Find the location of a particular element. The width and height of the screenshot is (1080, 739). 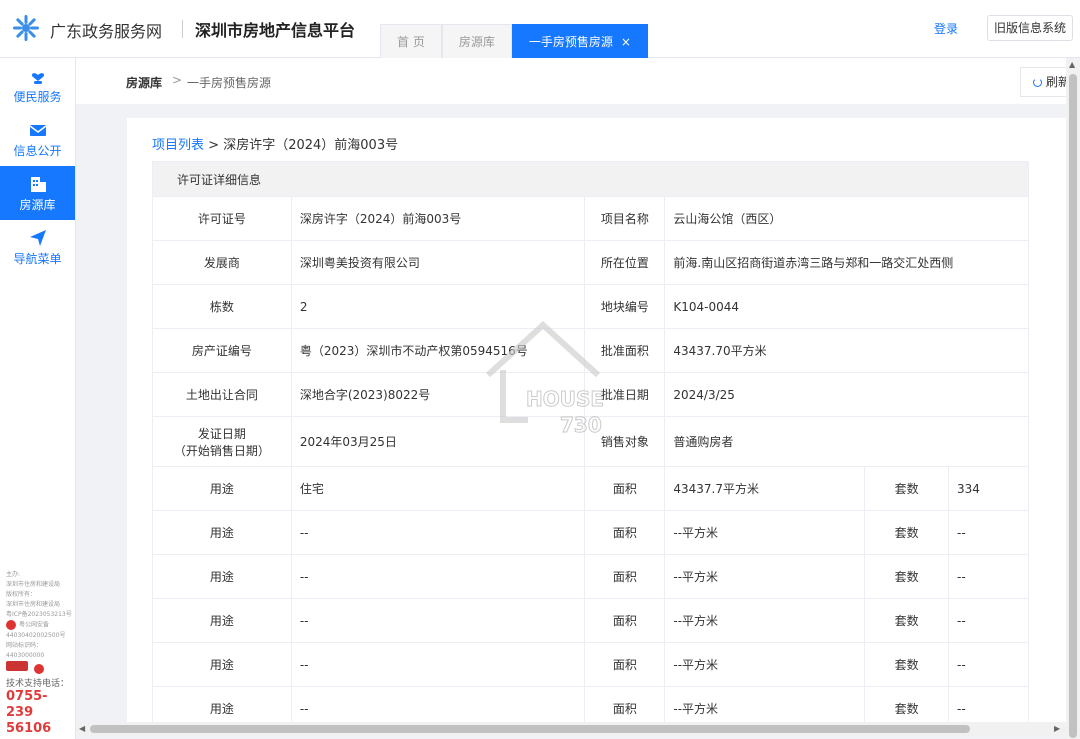

tab-home-label: 首 页 is located at coordinates (411, 42).